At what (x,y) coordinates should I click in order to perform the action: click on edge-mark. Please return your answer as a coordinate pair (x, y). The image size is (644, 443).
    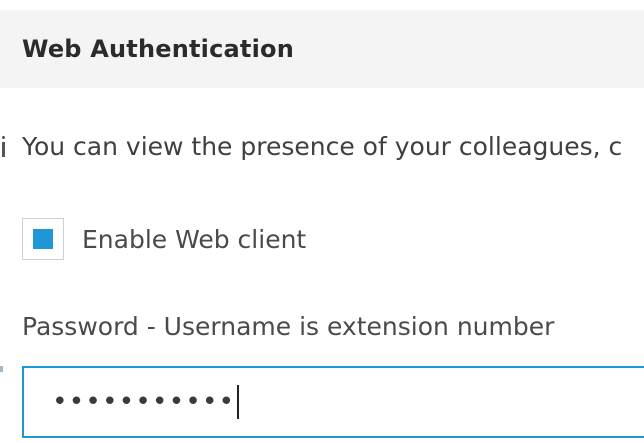
    Looking at the image, I should click on (1, 369).